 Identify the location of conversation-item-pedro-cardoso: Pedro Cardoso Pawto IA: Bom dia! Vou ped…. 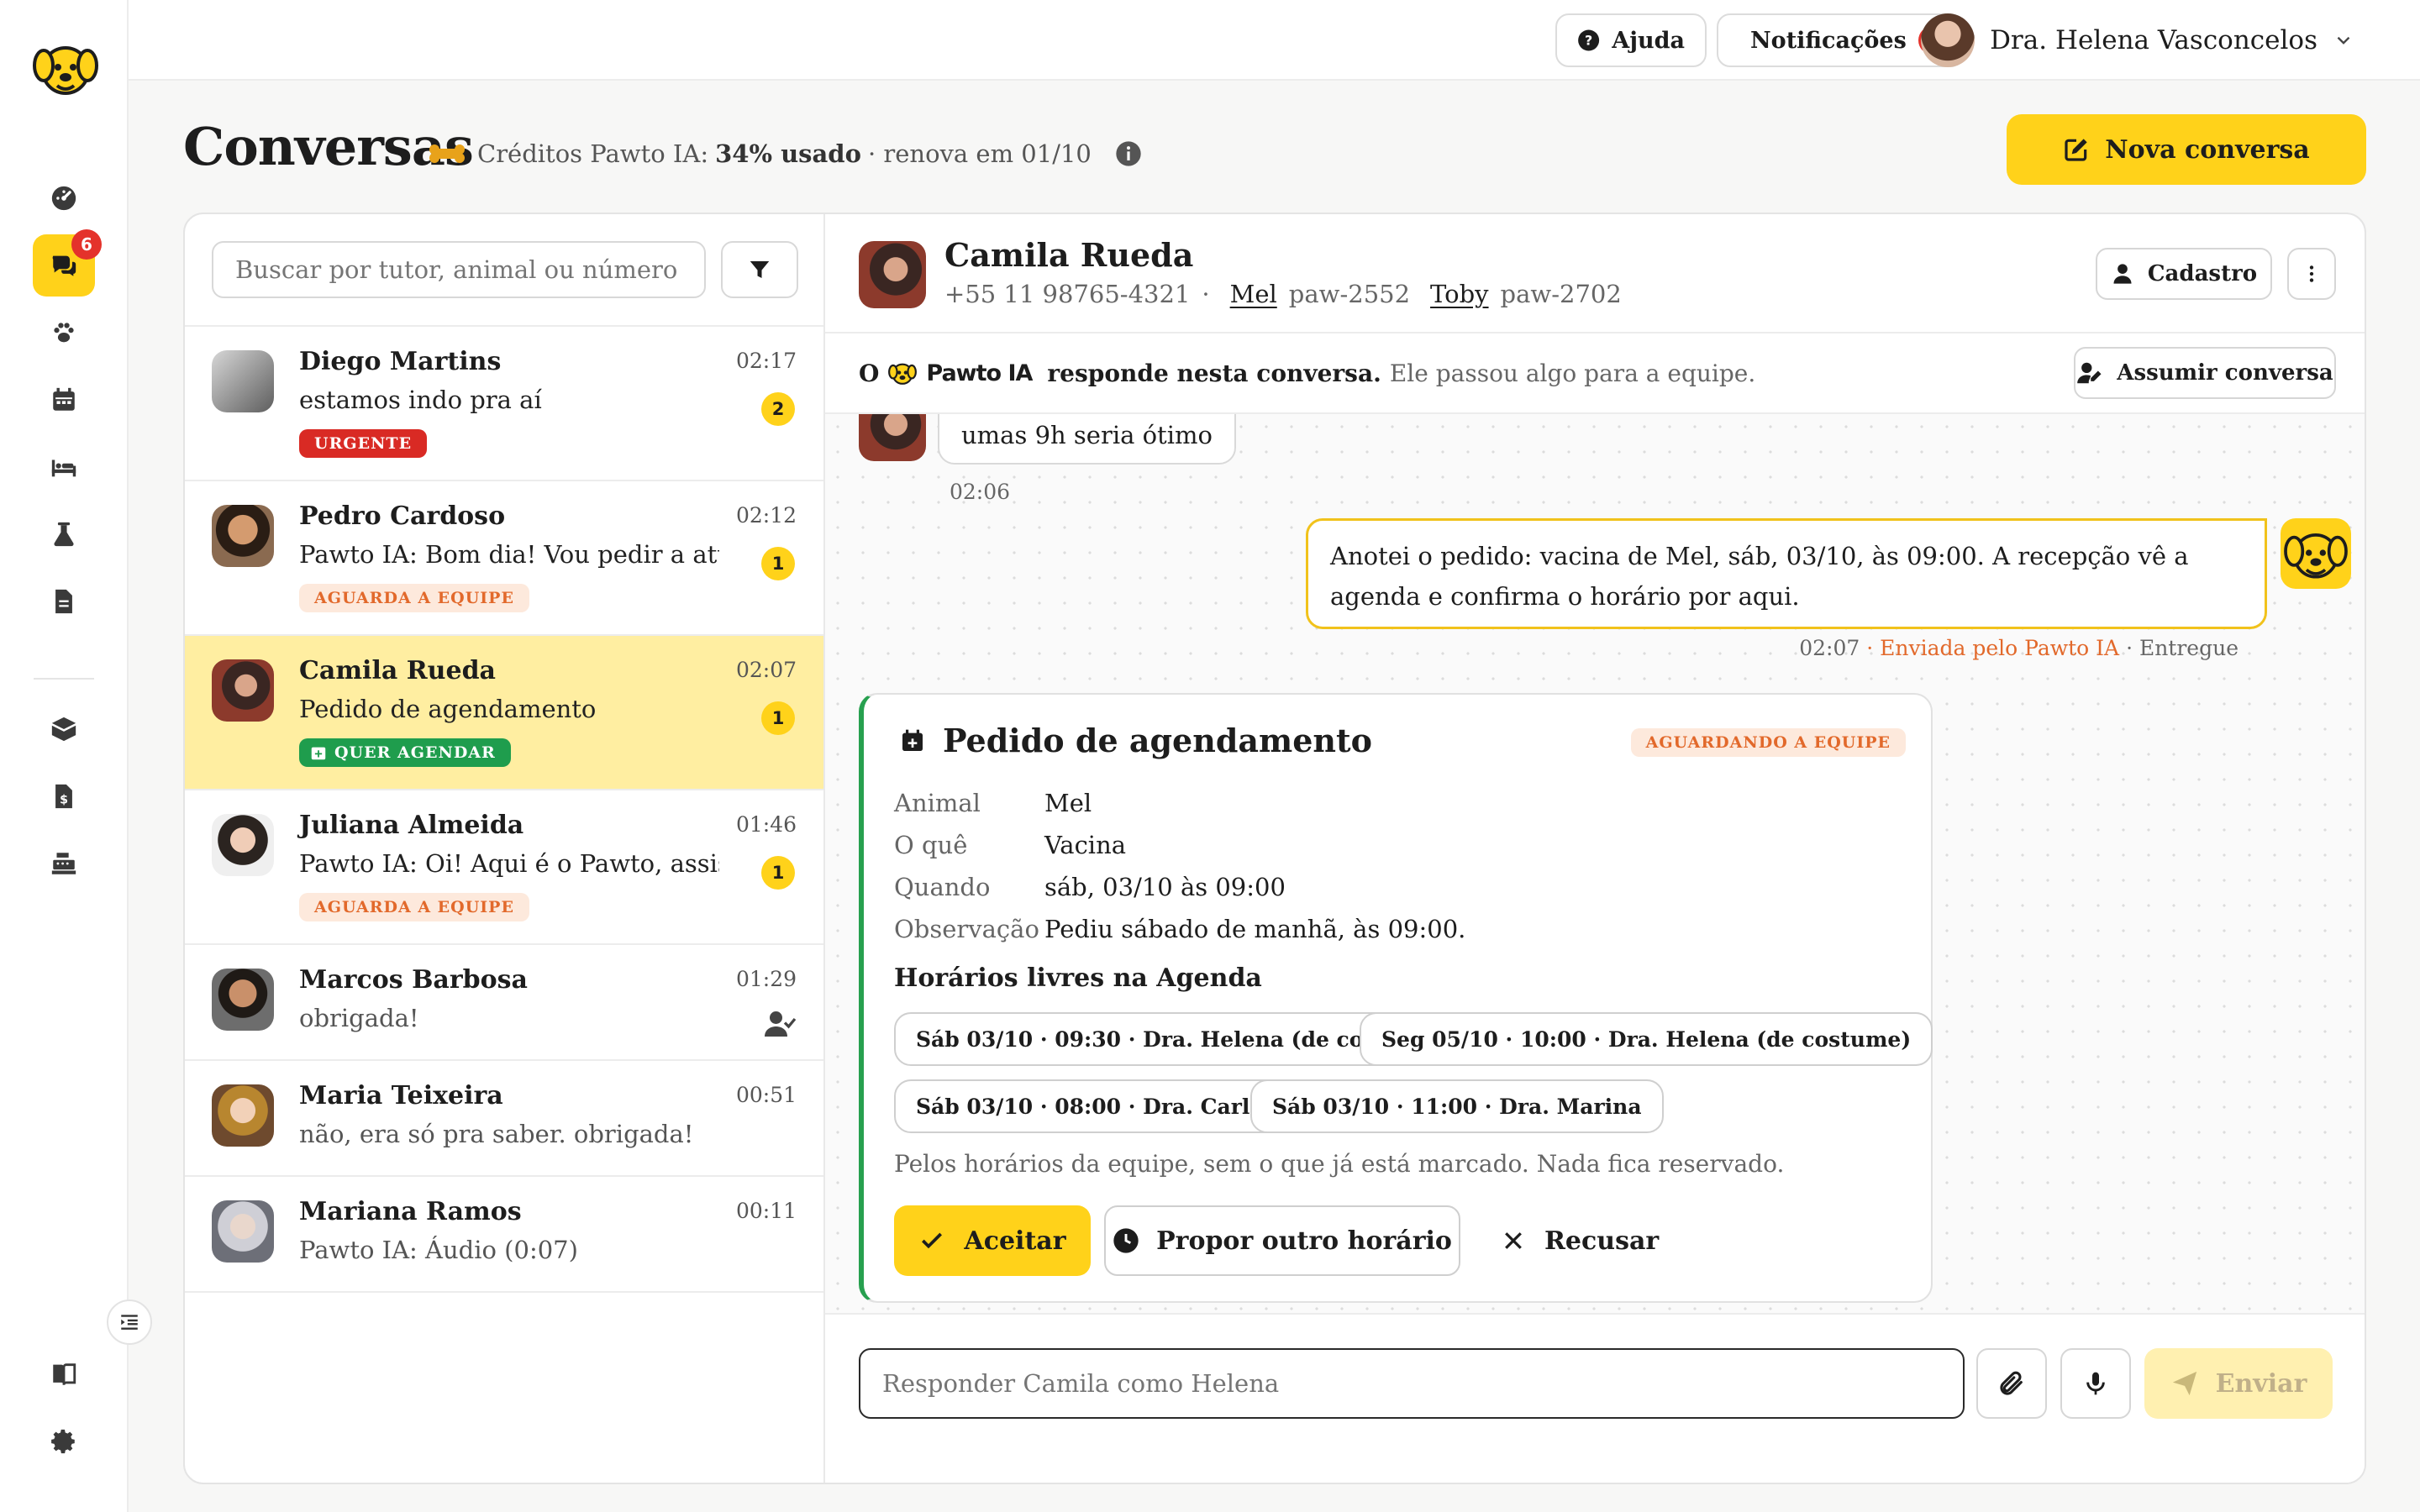
(504, 558).